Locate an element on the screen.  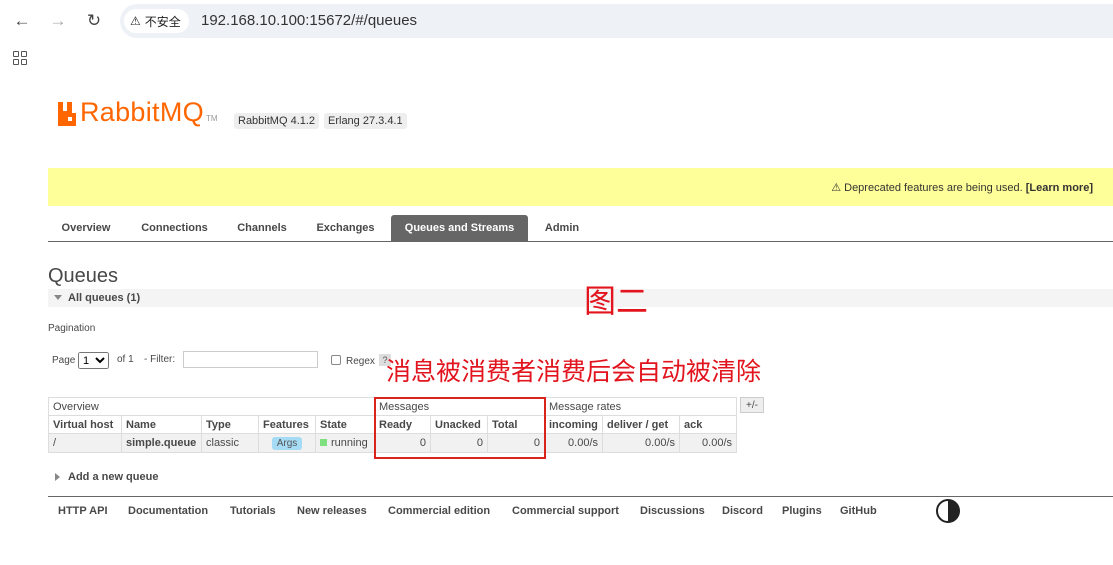
logo-tm: TM is located at coordinates (211, 118).